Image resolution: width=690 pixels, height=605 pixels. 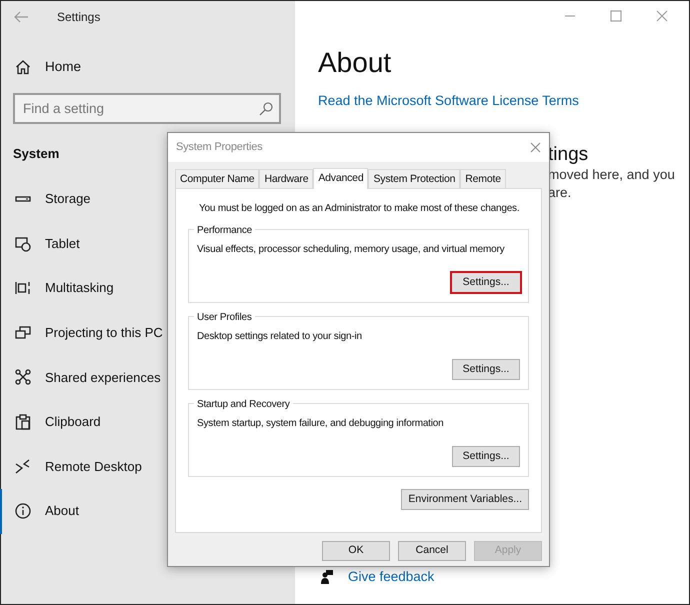 What do you see at coordinates (71, 466) in the screenshot?
I see `sidebar-item: Remote Desktop` at bounding box center [71, 466].